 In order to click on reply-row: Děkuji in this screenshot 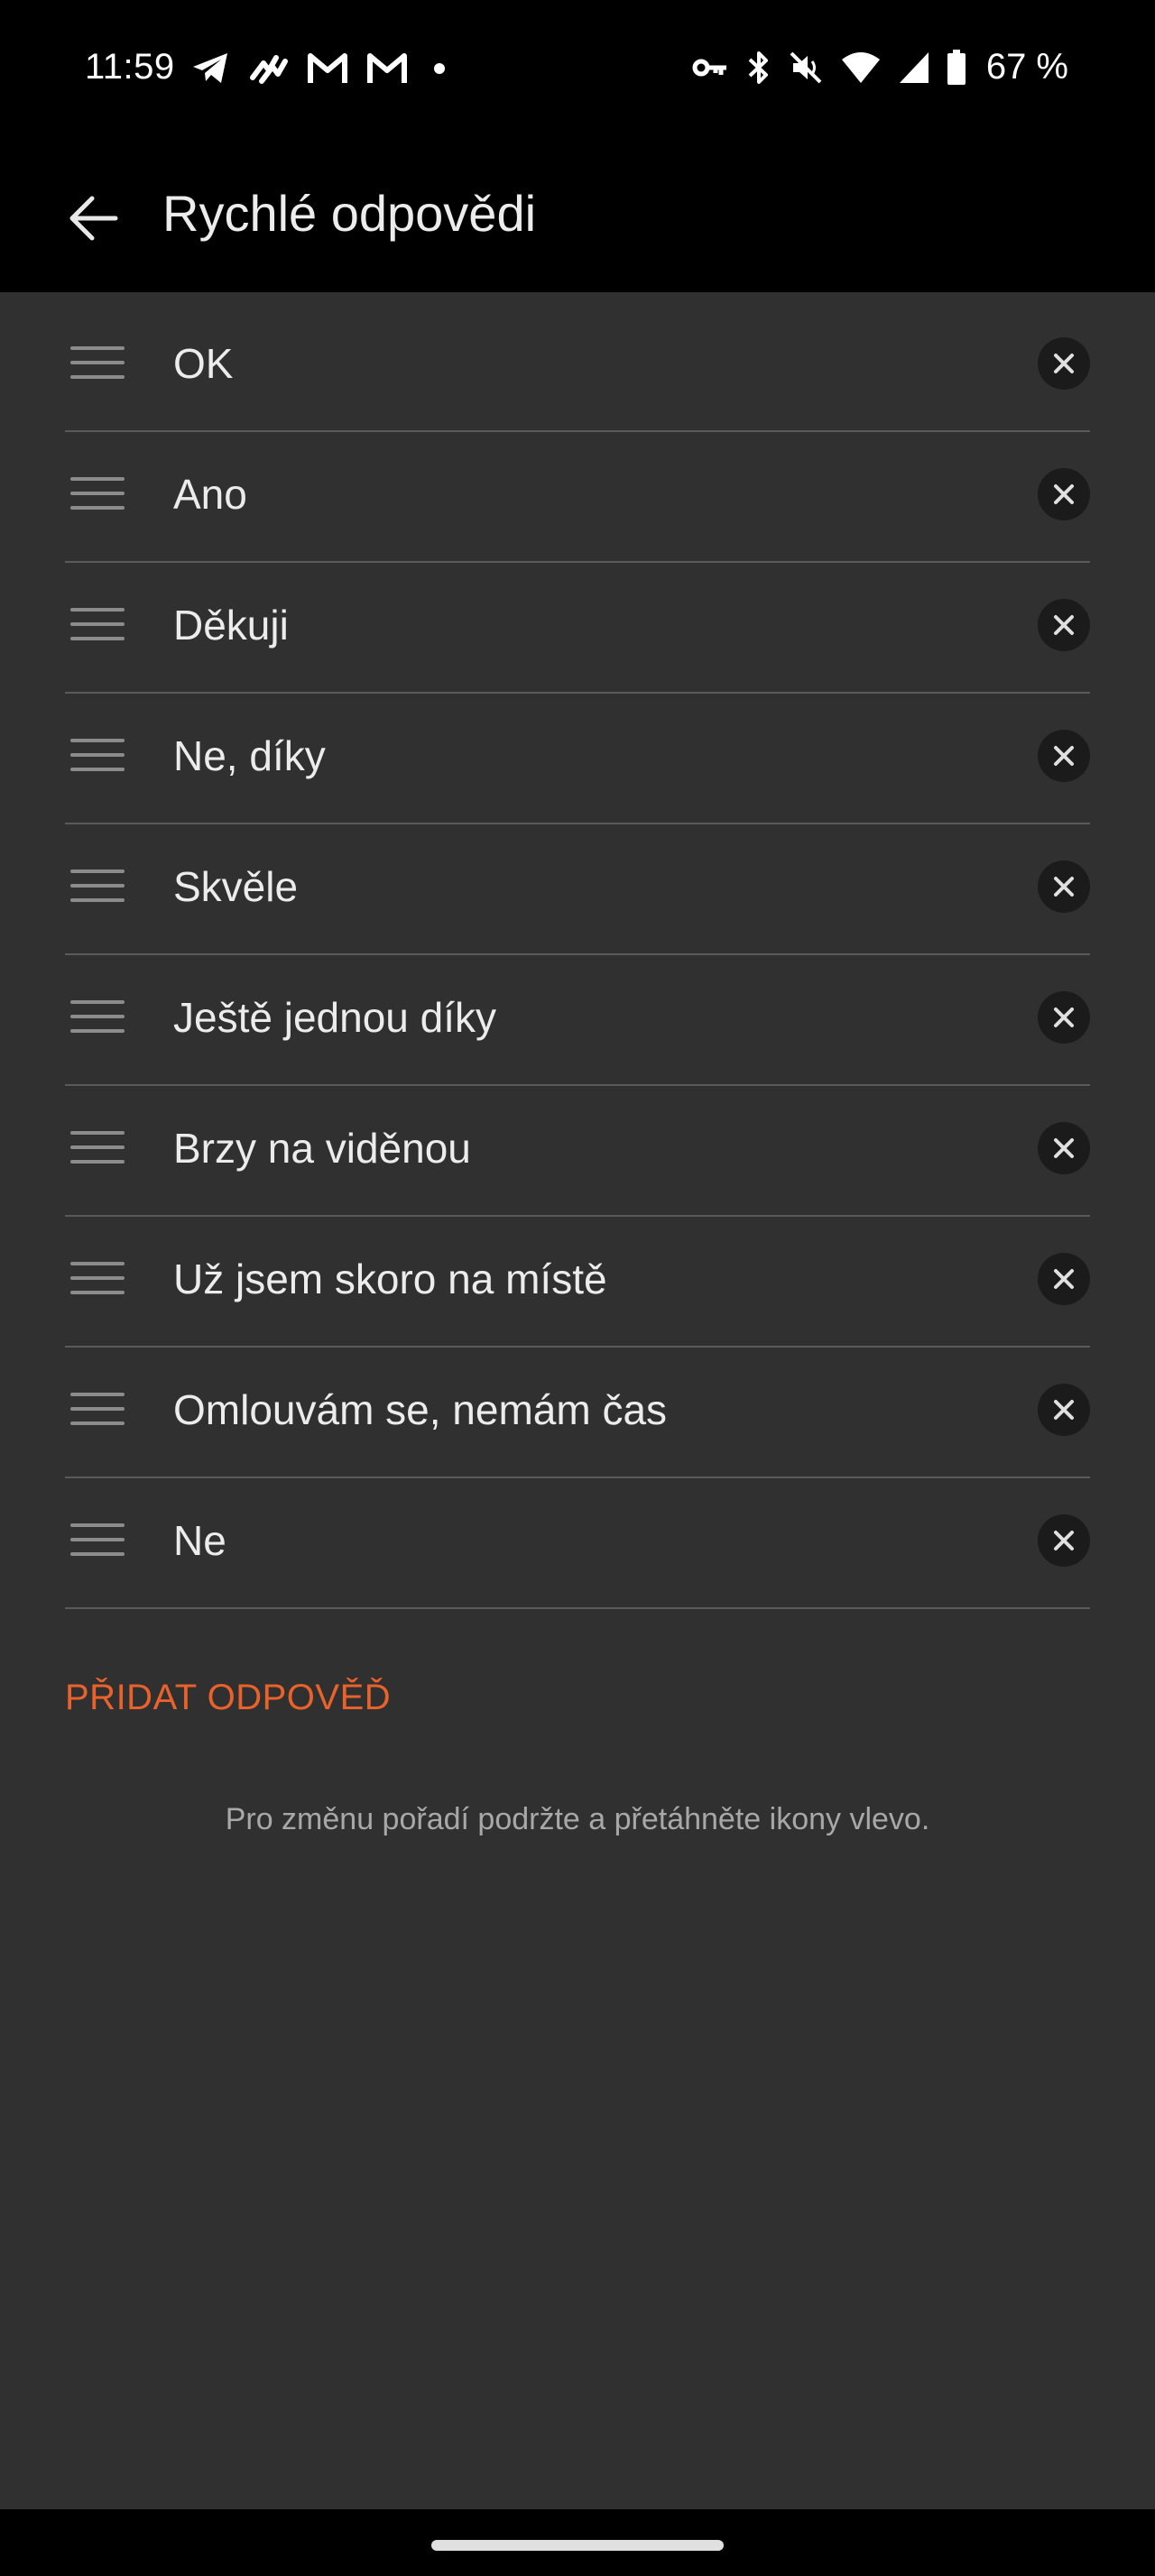, I will do `click(577, 628)`.